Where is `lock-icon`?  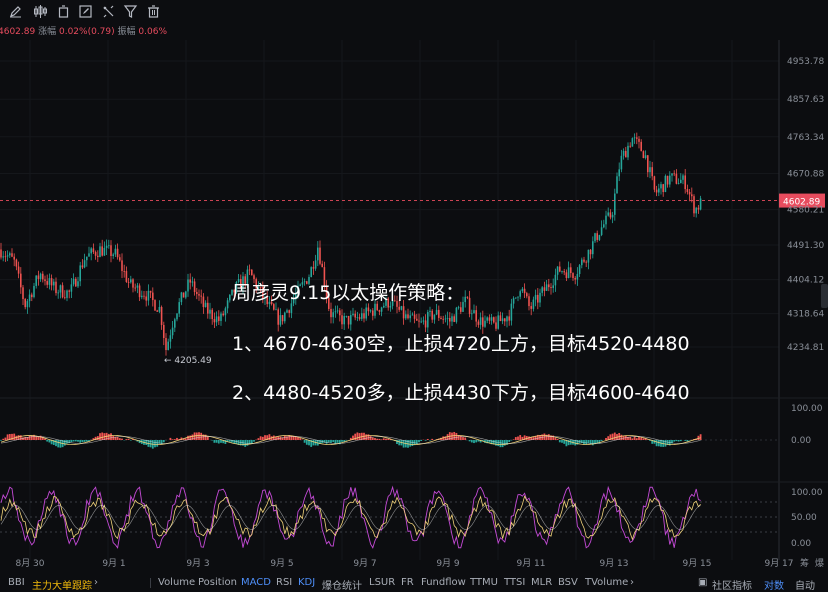 lock-icon is located at coordinates (63, 11).